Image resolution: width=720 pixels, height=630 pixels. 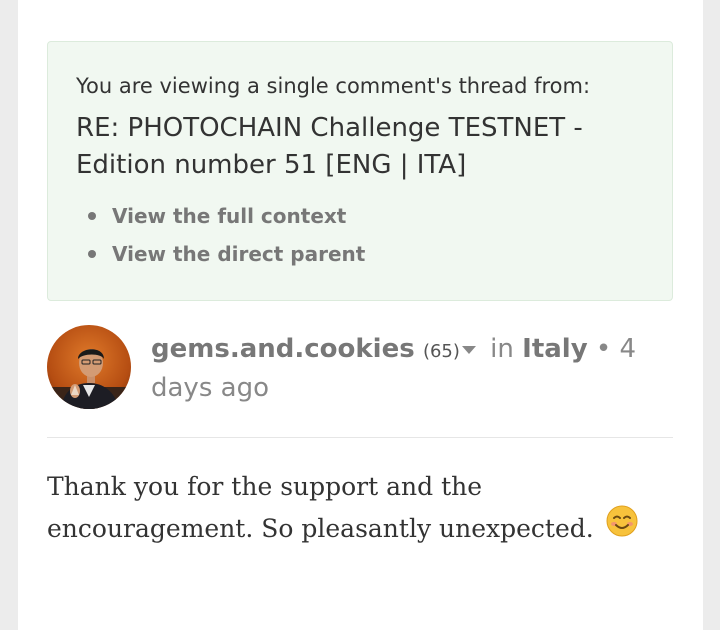 I want to click on community-link: Italy, so click(x=555, y=349).